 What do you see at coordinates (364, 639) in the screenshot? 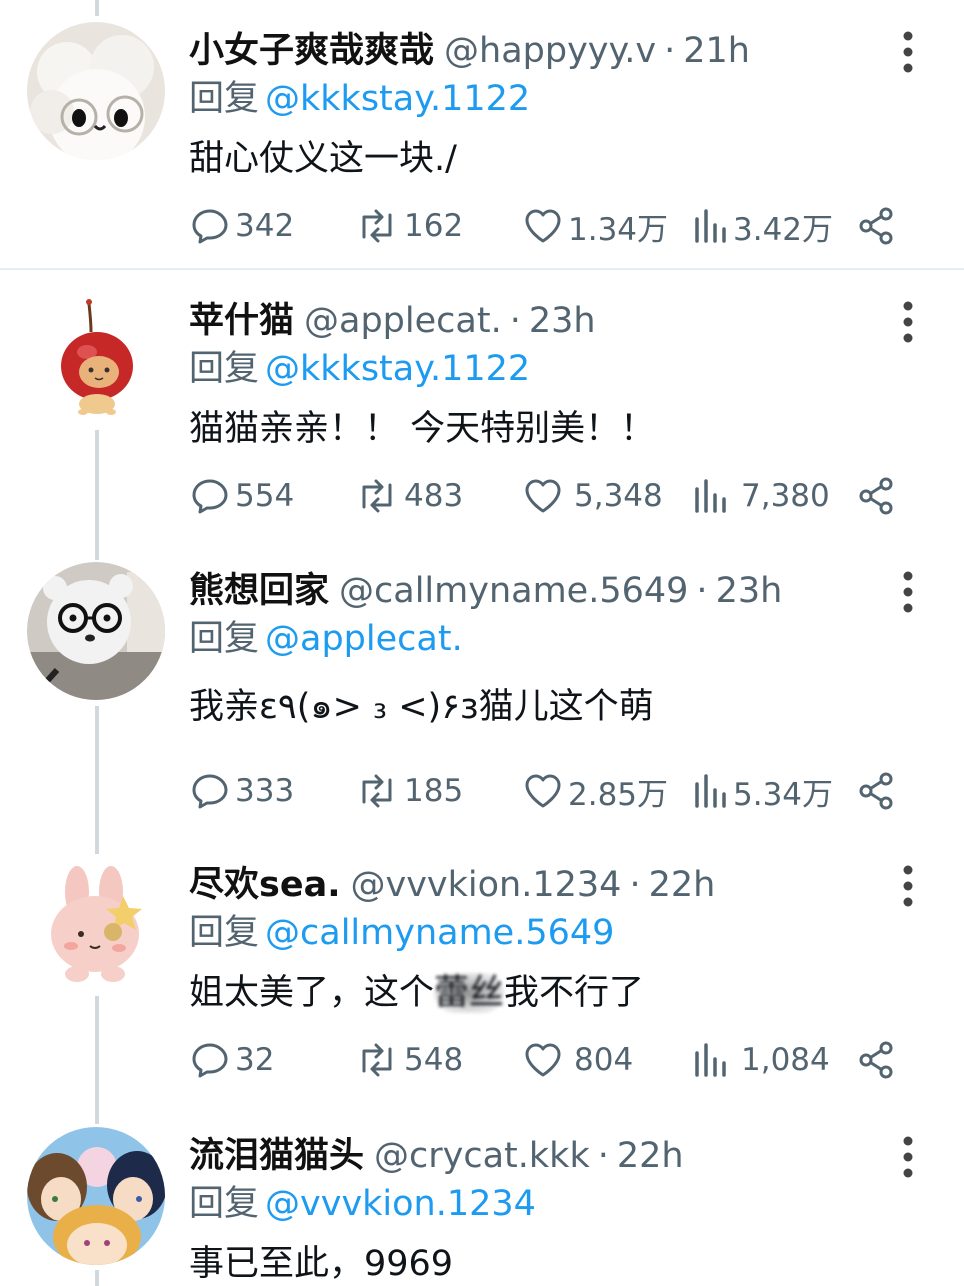
I see `reply-mention-link: @applecat.` at bounding box center [364, 639].